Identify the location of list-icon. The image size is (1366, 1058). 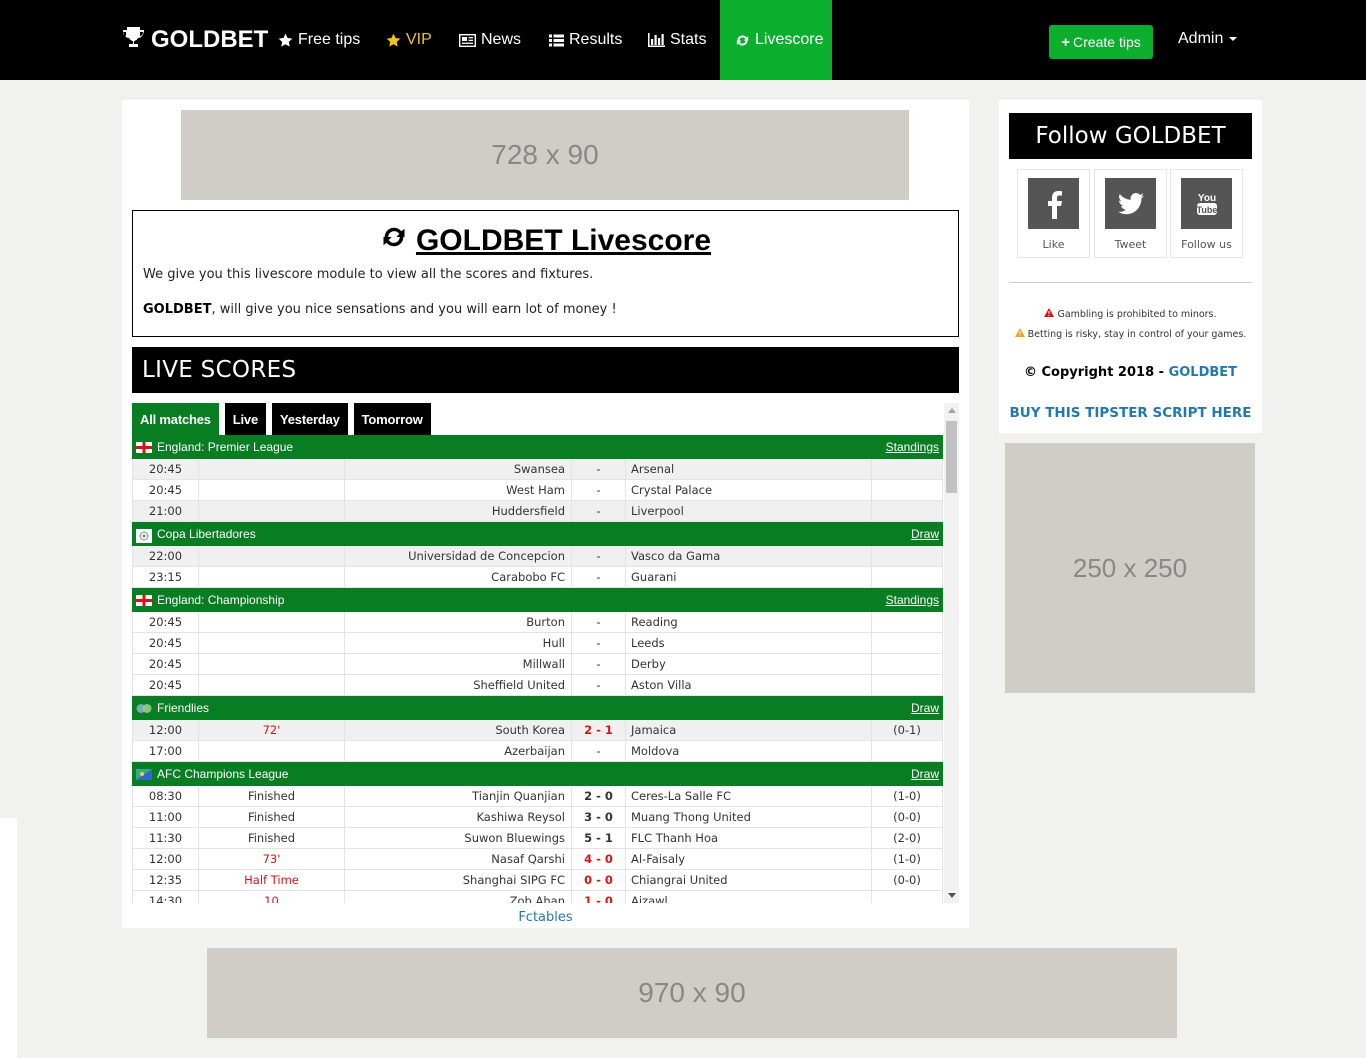
(556, 40).